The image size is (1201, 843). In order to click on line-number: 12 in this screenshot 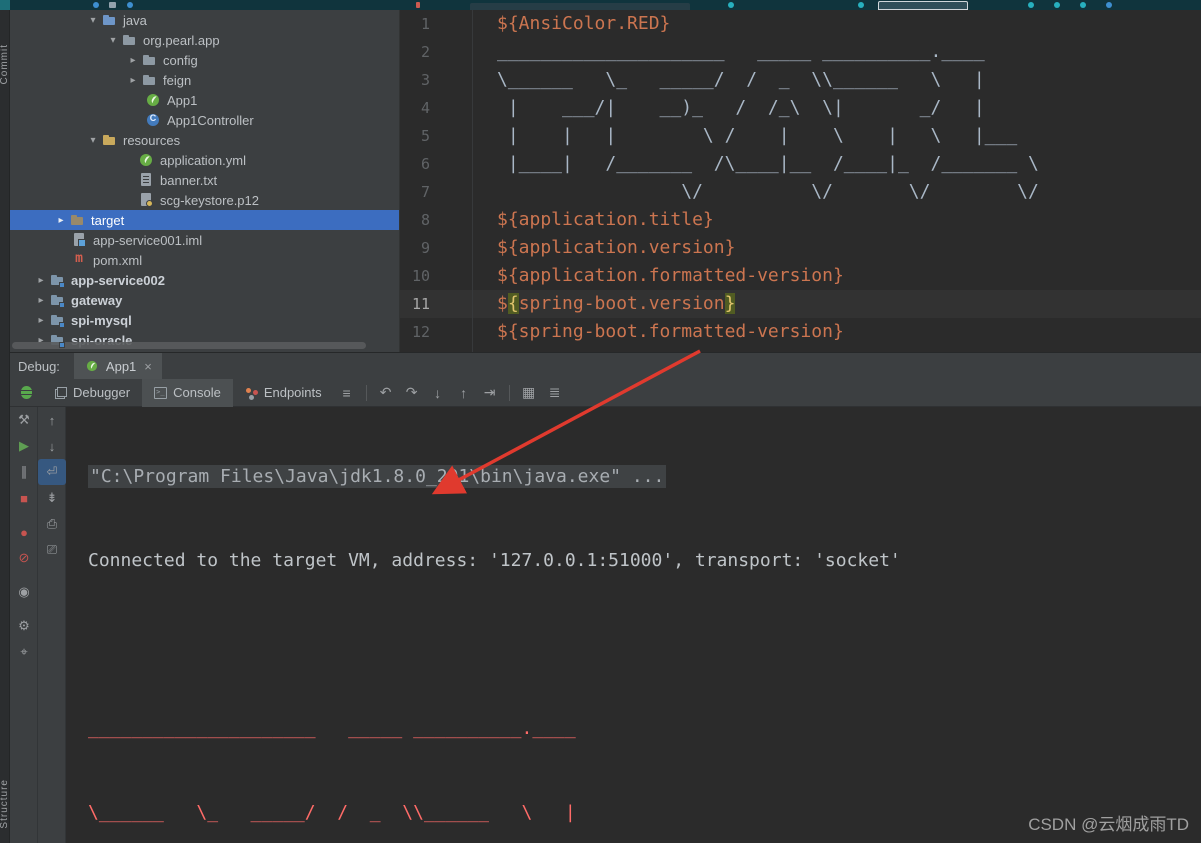, I will do `click(420, 332)`.